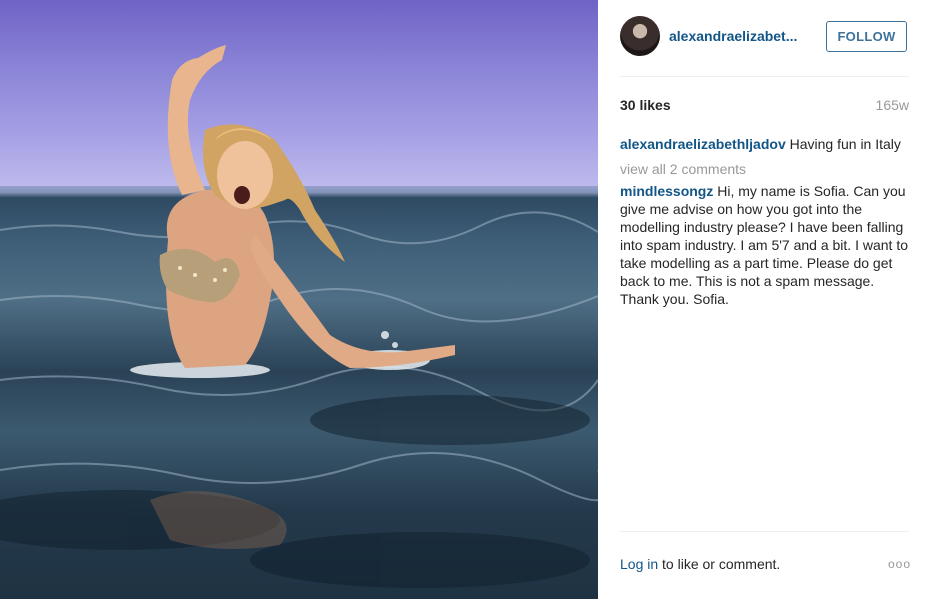  What do you see at coordinates (843, 144) in the screenshot?
I see `caption-text: Having fun in Italy` at bounding box center [843, 144].